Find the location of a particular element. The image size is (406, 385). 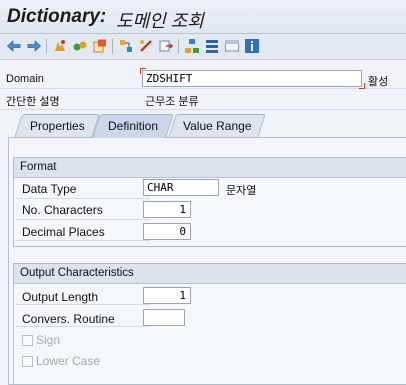

conversion-routine-field is located at coordinates (164, 317).